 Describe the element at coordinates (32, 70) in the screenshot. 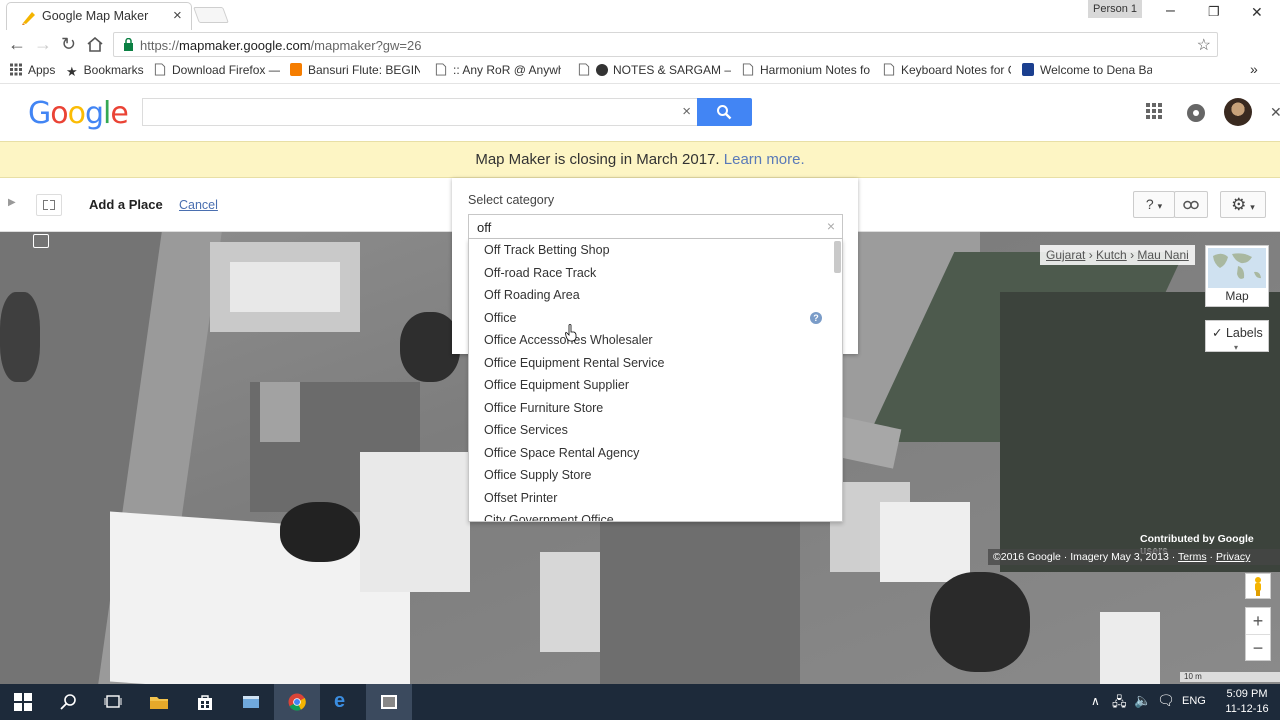

I see `bookmark-apps: Apps` at that location.